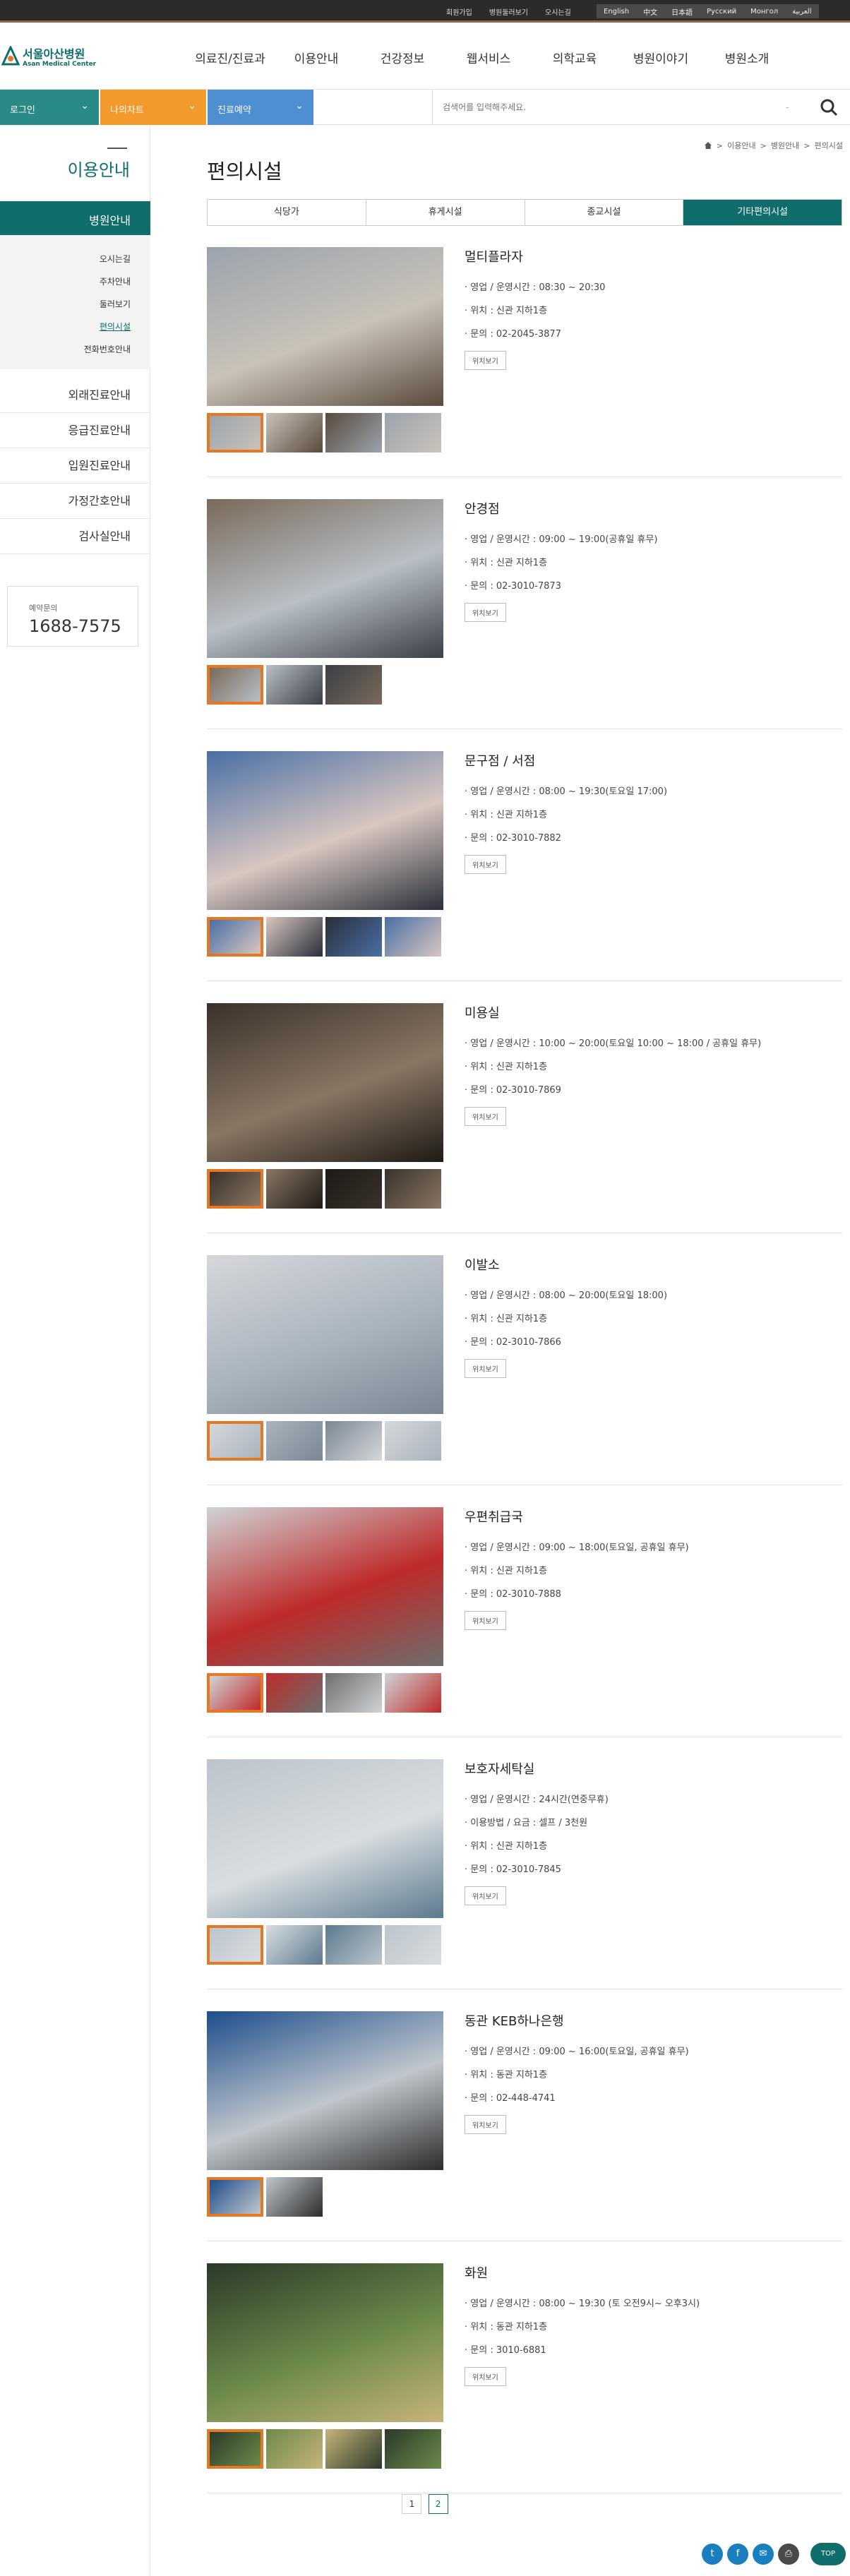  I want to click on menu-about: 병원소개, so click(747, 57).